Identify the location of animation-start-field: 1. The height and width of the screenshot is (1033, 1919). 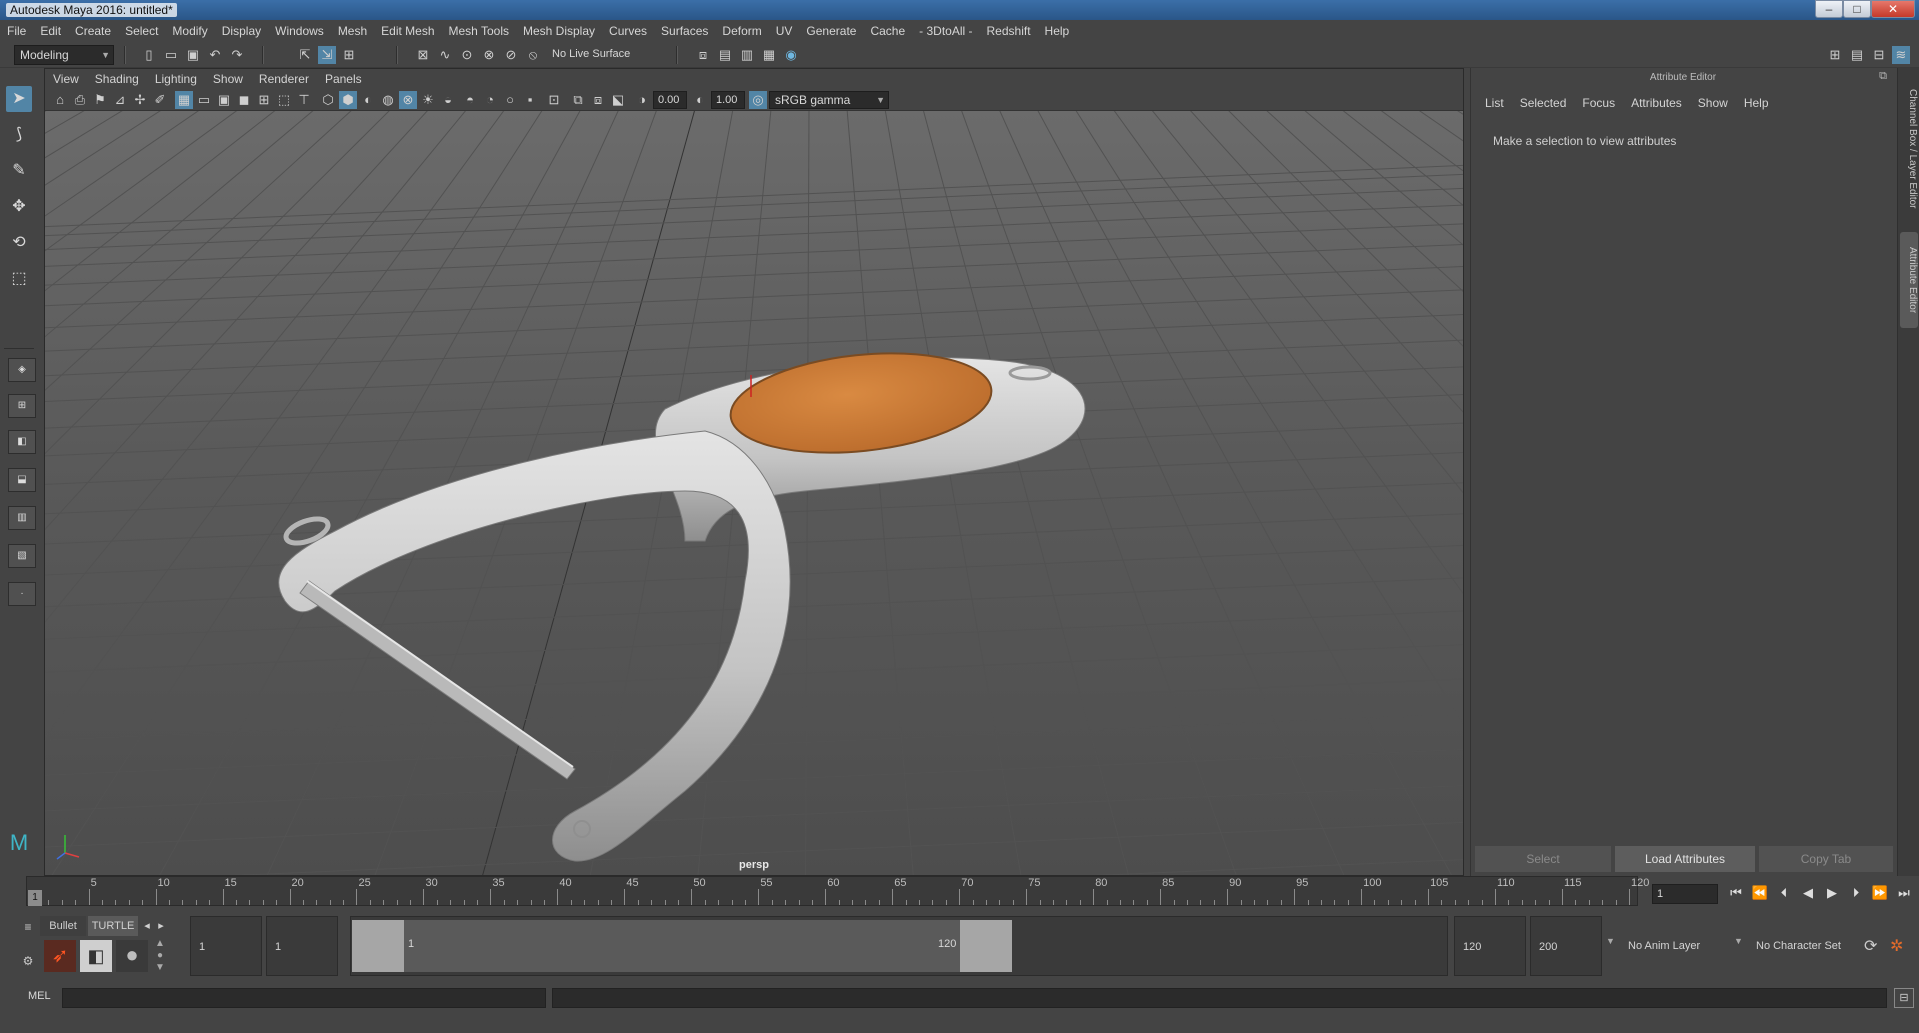
(226, 946).